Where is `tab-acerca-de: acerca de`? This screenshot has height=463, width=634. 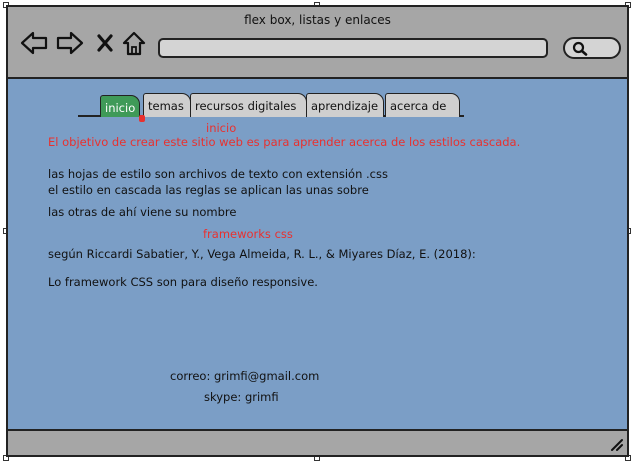 tab-acerca-de: acerca de is located at coordinates (422, 105).